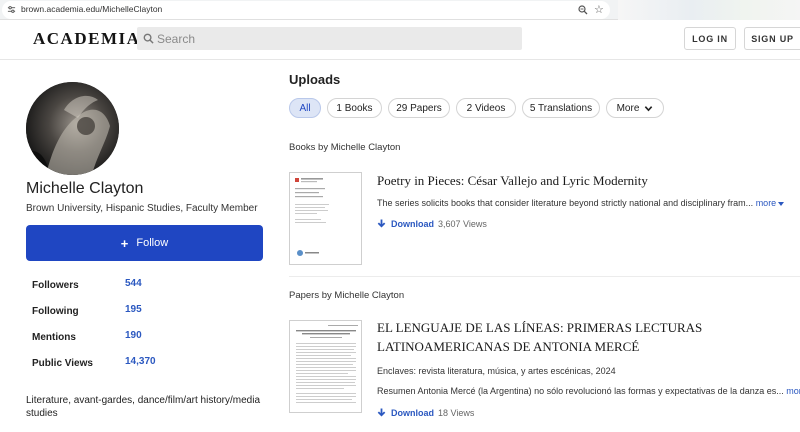 This screenshot has height=432, width=800. I want to click on browser-address-bar: brown.academia.edu/MichelleClayton ☆, so click(400, 10).